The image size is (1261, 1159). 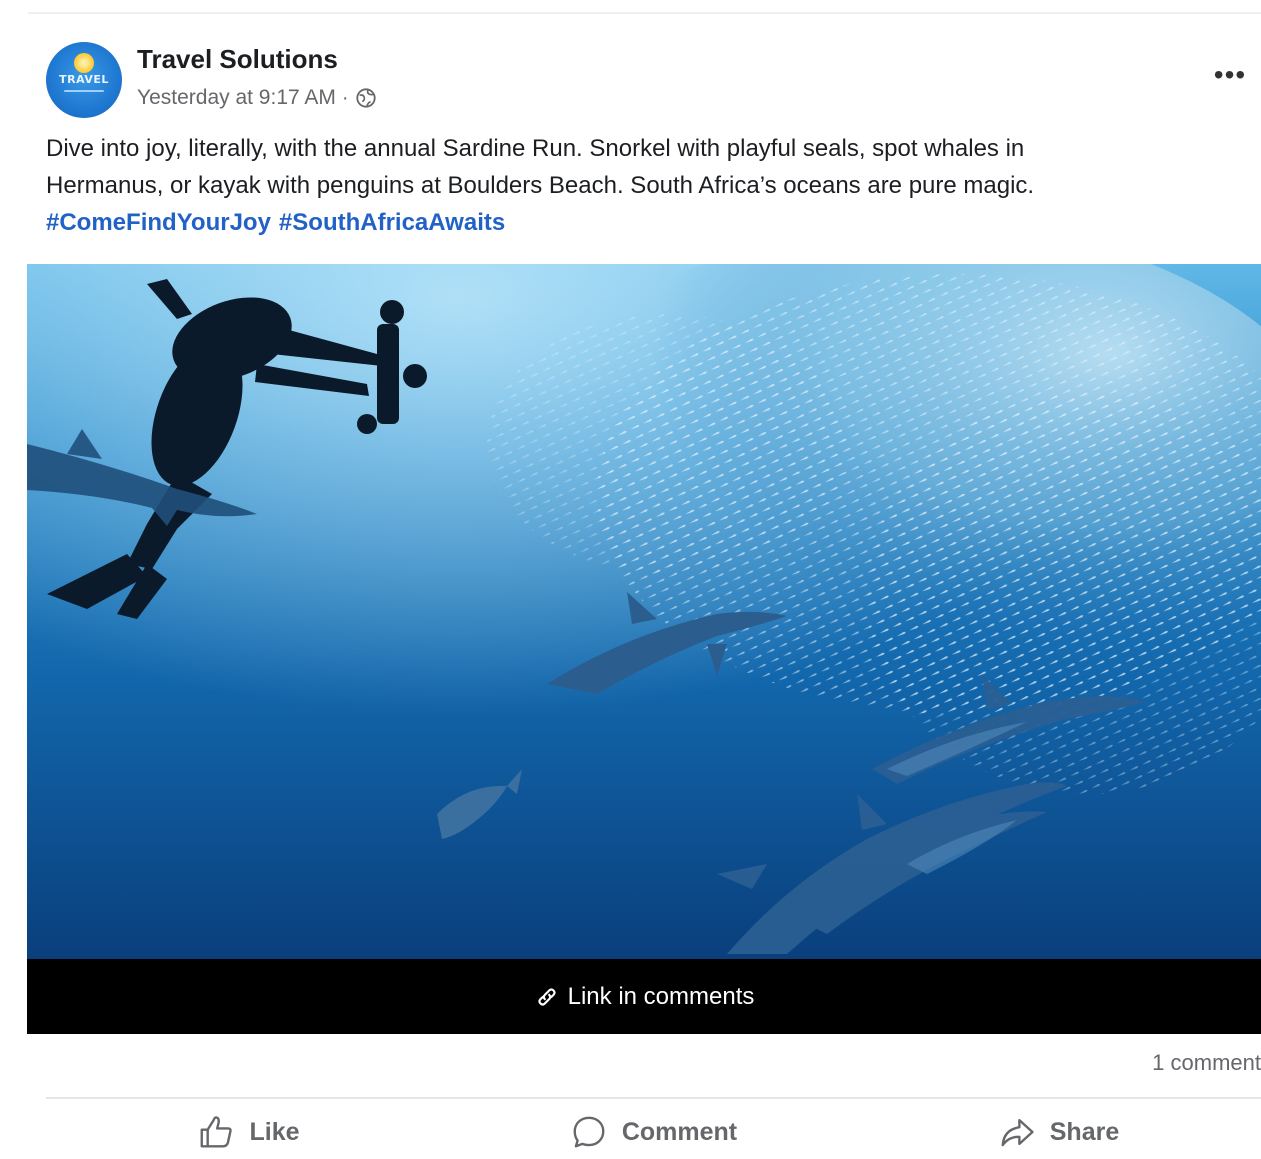 What do you see at coordinates (1017, 1132) in the screenshot?
I see `share-arrow-icon` at bounding box center [1017, 1132].